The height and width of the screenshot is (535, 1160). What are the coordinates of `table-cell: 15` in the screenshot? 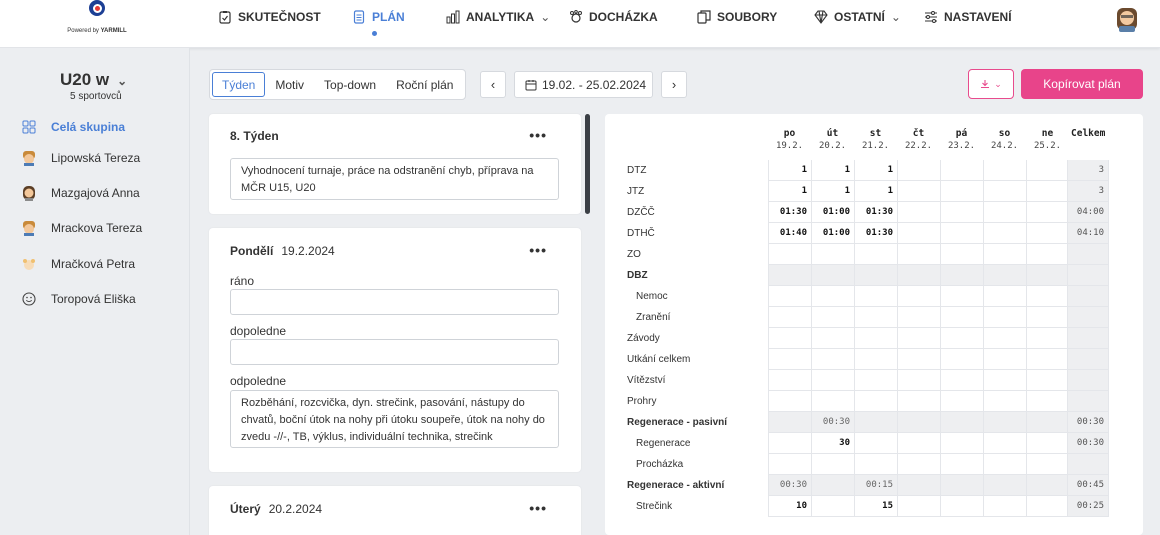 It's located at (875, 506).